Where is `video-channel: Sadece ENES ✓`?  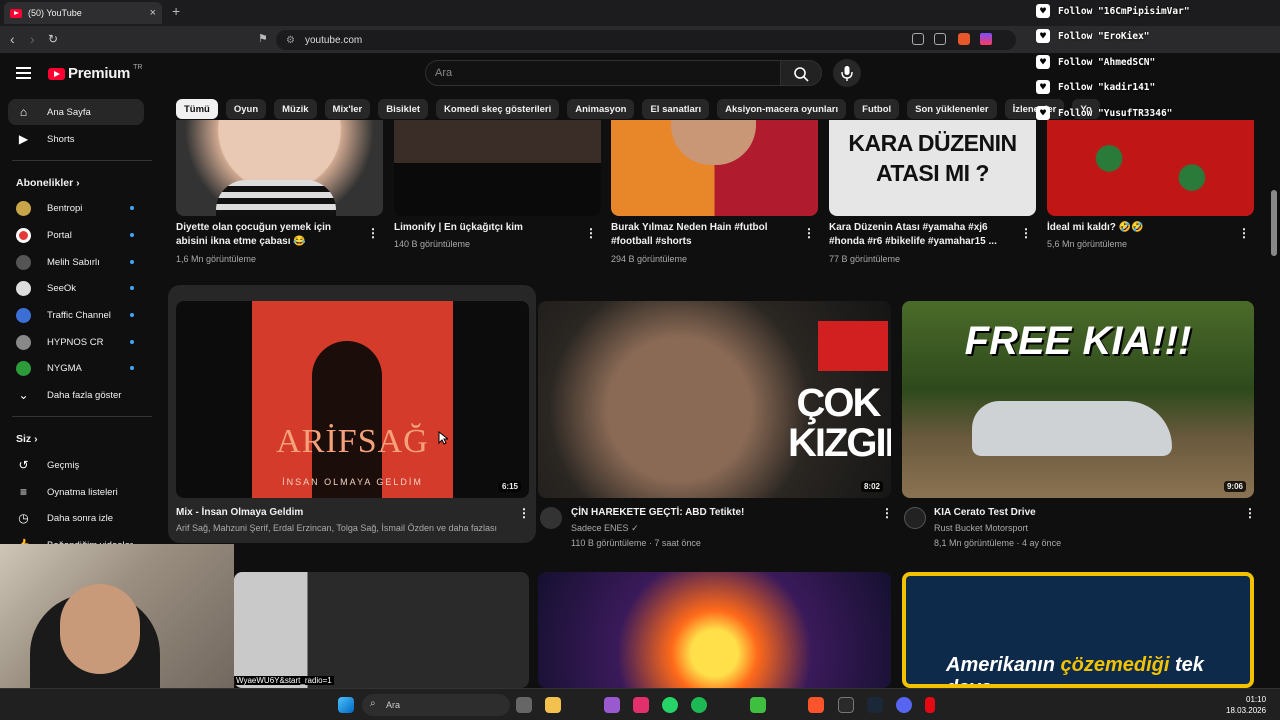
video-channel: Sadece ENES ✓ is located at coordinates (605, 528).